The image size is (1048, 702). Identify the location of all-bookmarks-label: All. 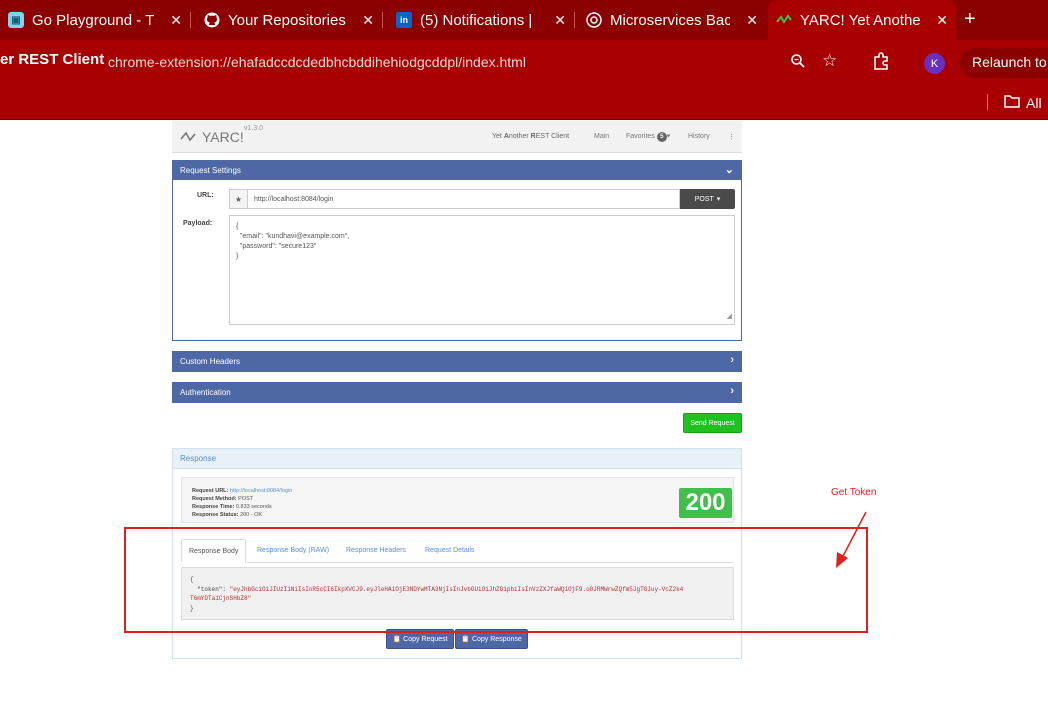
(1034, 102).